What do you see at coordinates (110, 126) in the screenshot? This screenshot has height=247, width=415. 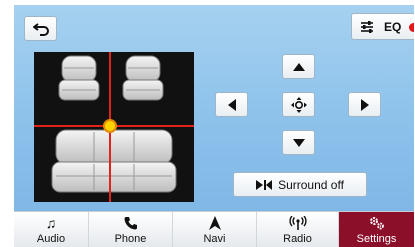 I see `fader-balance-position-marker` at bounding box center [110, 126].